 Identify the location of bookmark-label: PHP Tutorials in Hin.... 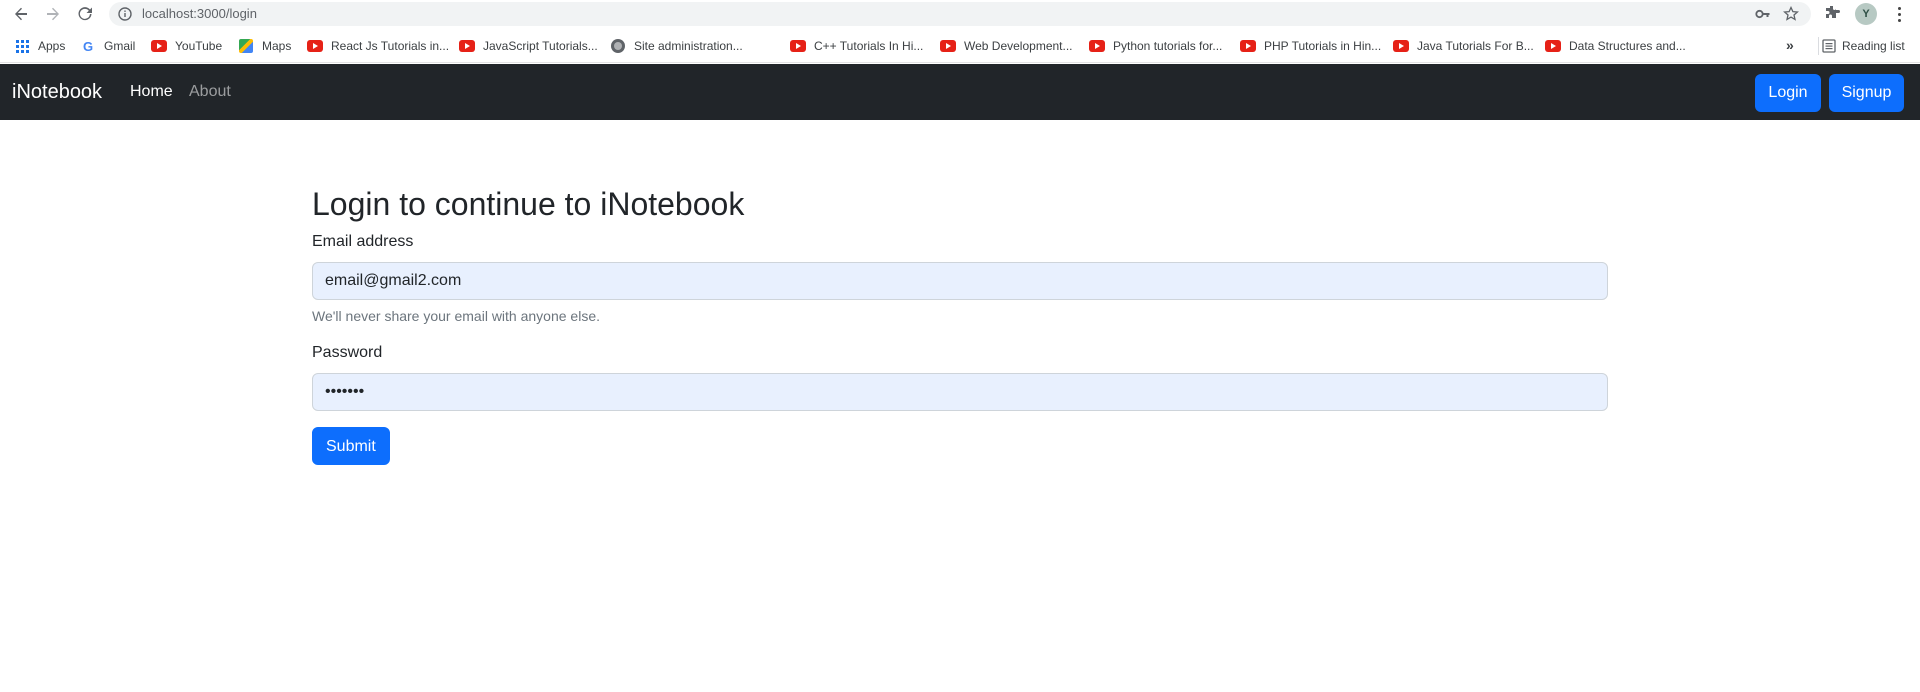
(1323, 46).